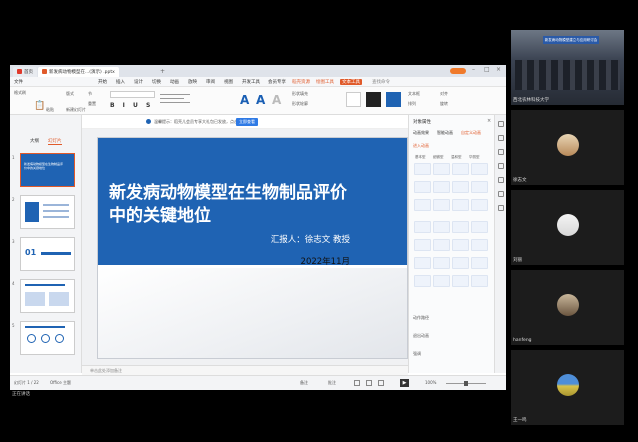 Image resolution: width=638 pixels, height=442 pixels. Describe the element at coordinates (444, 104) in the screenshot. I see `rotate-button: 旋转` at that location.